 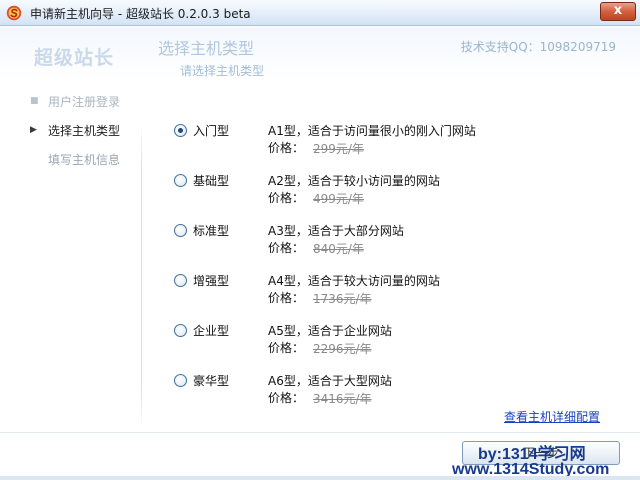 What do you see at coordinates (354, 281) in the screenshot?
I see `option-description: A4型，适合于较大访问量的网站` at bounding box center [354, 281].